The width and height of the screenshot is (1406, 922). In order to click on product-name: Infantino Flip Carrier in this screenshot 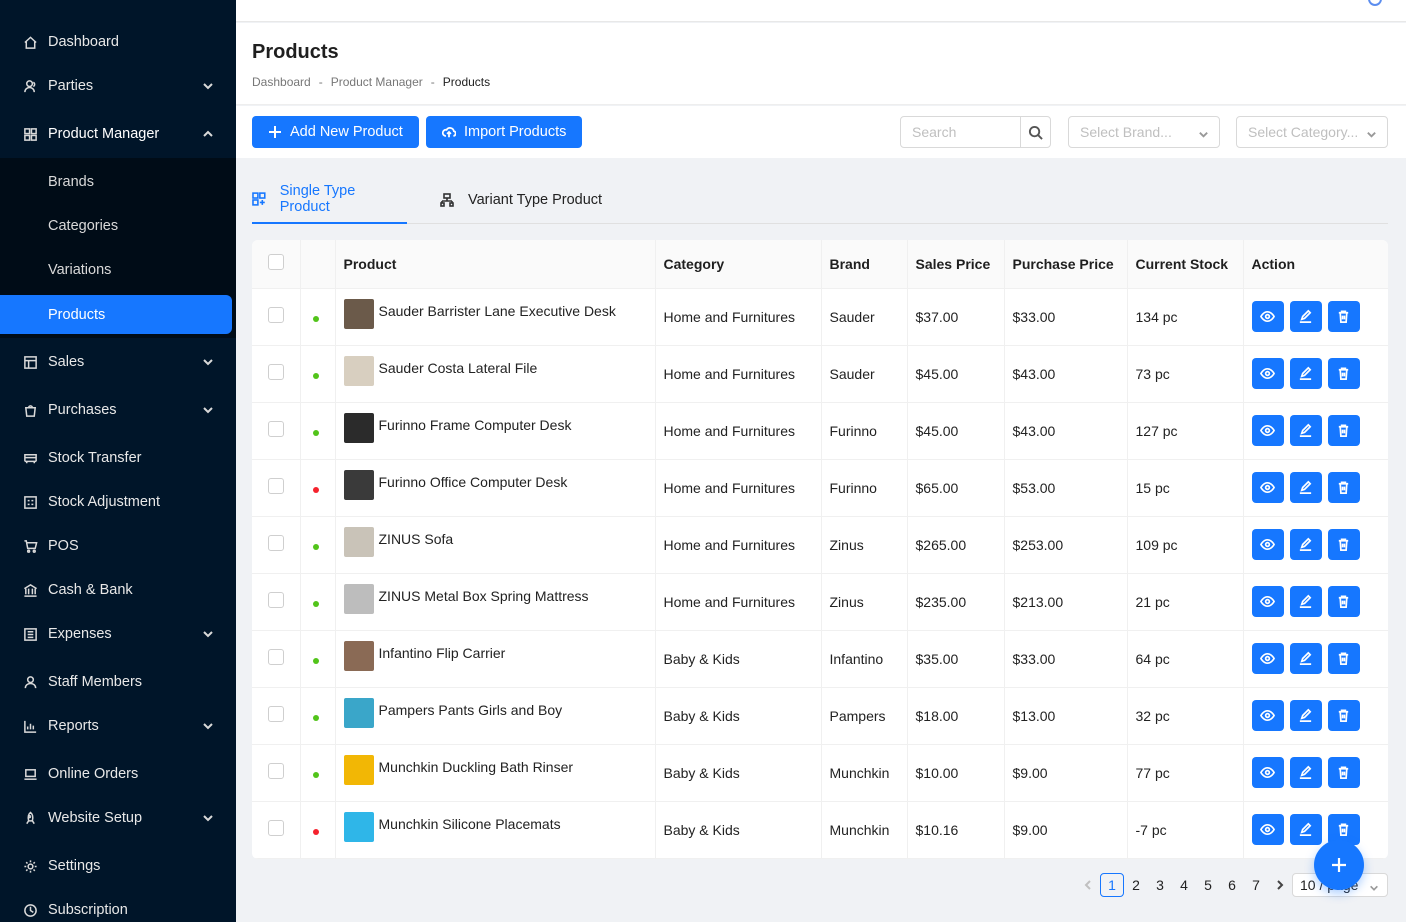, I will do `click(442, 653)`.